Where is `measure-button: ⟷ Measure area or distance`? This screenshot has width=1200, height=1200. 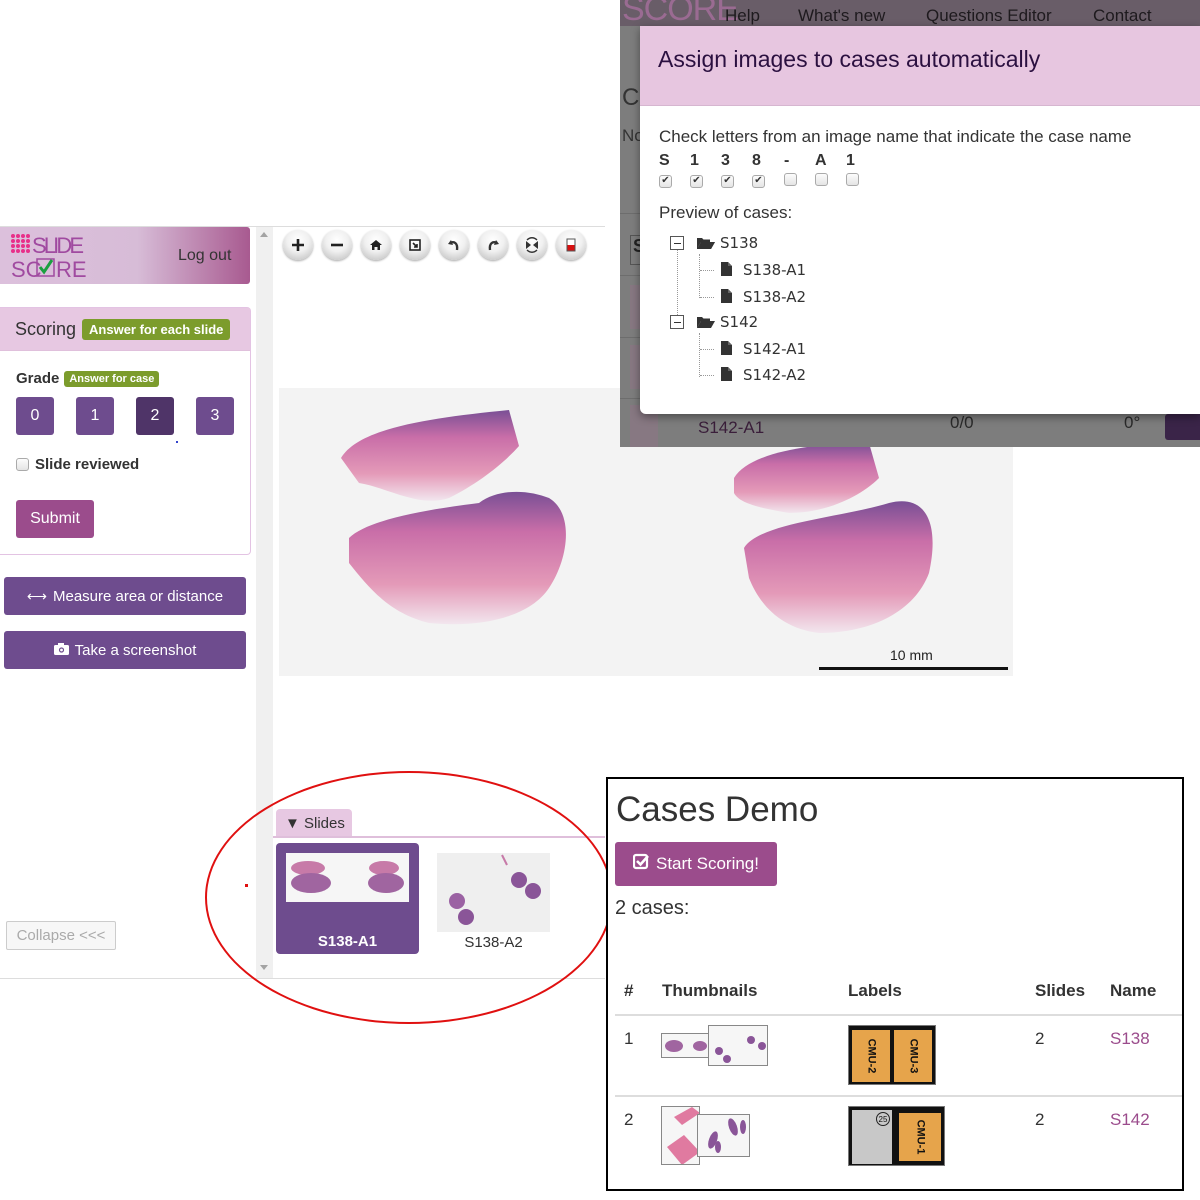
measure-button: ⟷ Measure area or distance is located at coordinates (125, 596).